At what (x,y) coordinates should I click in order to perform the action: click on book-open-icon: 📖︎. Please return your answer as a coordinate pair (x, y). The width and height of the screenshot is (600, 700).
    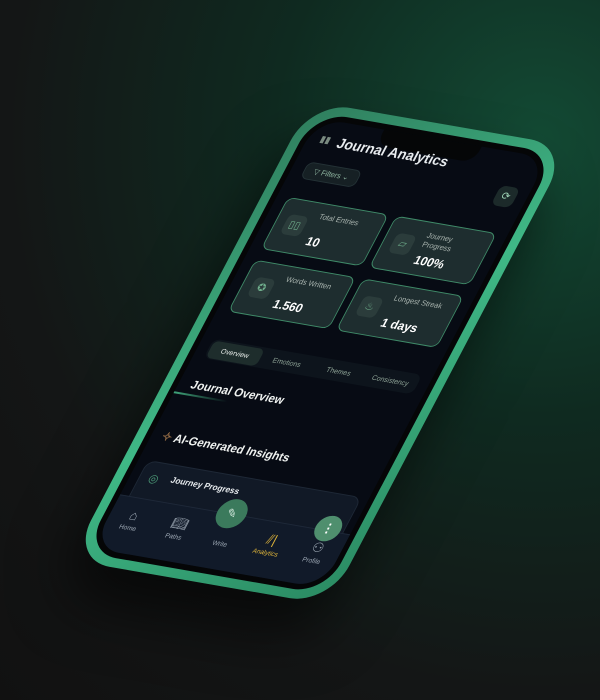
    Looking at the image, I should click on (180, 523).